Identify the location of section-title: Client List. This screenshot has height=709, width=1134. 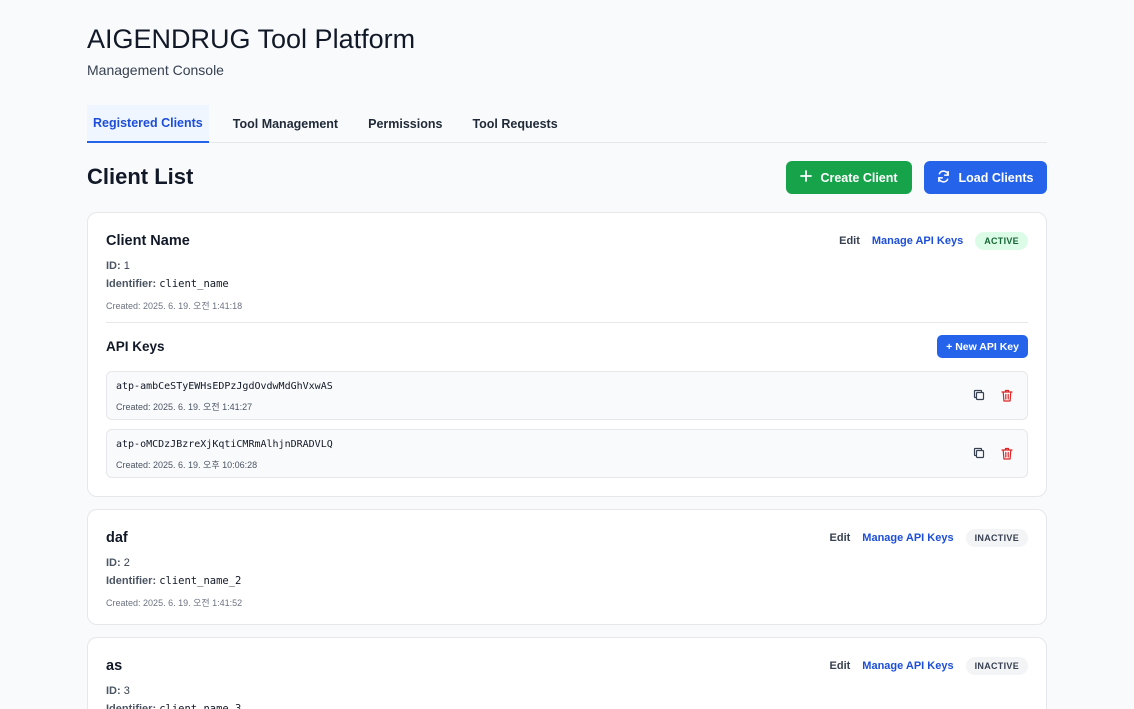
(140, 176).